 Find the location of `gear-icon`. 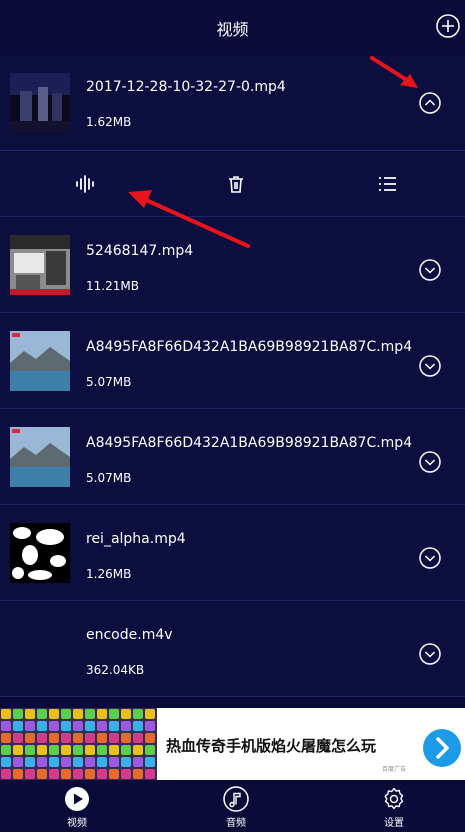

gear-icon is located at coordinates (394, 798).